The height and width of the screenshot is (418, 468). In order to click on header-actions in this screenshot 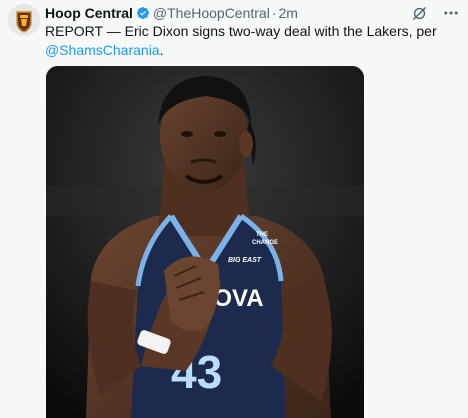, I will do `click(435, 13)`.